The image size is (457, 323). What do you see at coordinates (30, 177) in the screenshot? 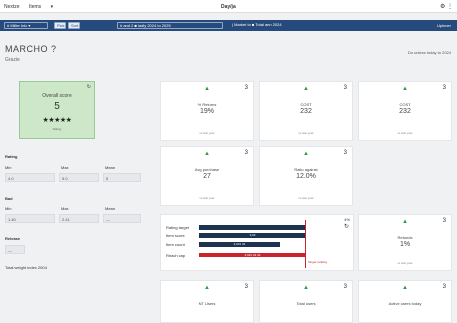
I see `rating-min-field: 4.0` at bounding box center [30, 177].